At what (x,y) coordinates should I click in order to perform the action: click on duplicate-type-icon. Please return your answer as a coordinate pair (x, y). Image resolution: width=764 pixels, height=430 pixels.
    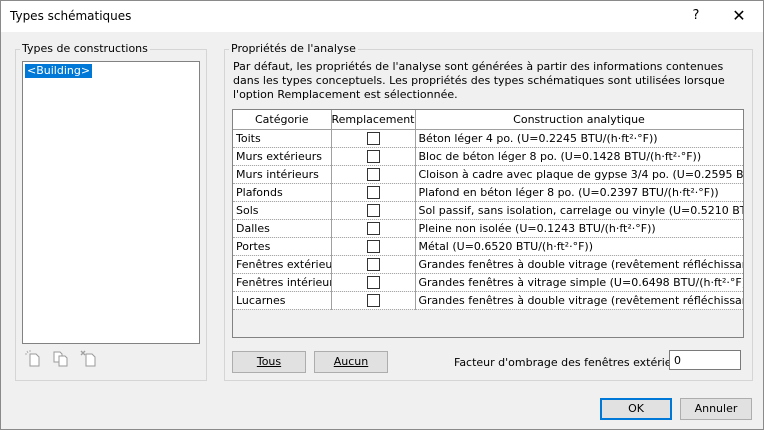
    Looking at the image, I should click on (61, 359).